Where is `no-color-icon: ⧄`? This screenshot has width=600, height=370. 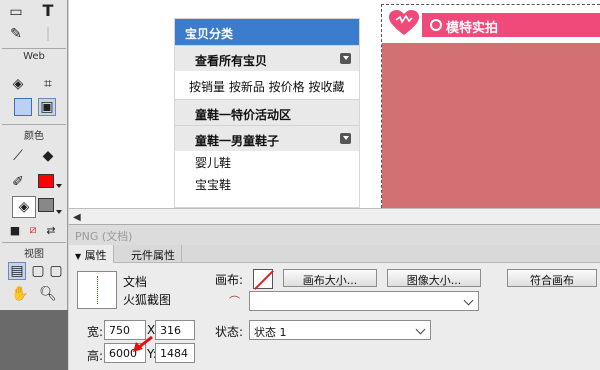 no-color-icon: ⧄ is located at coordinates (33, 230).